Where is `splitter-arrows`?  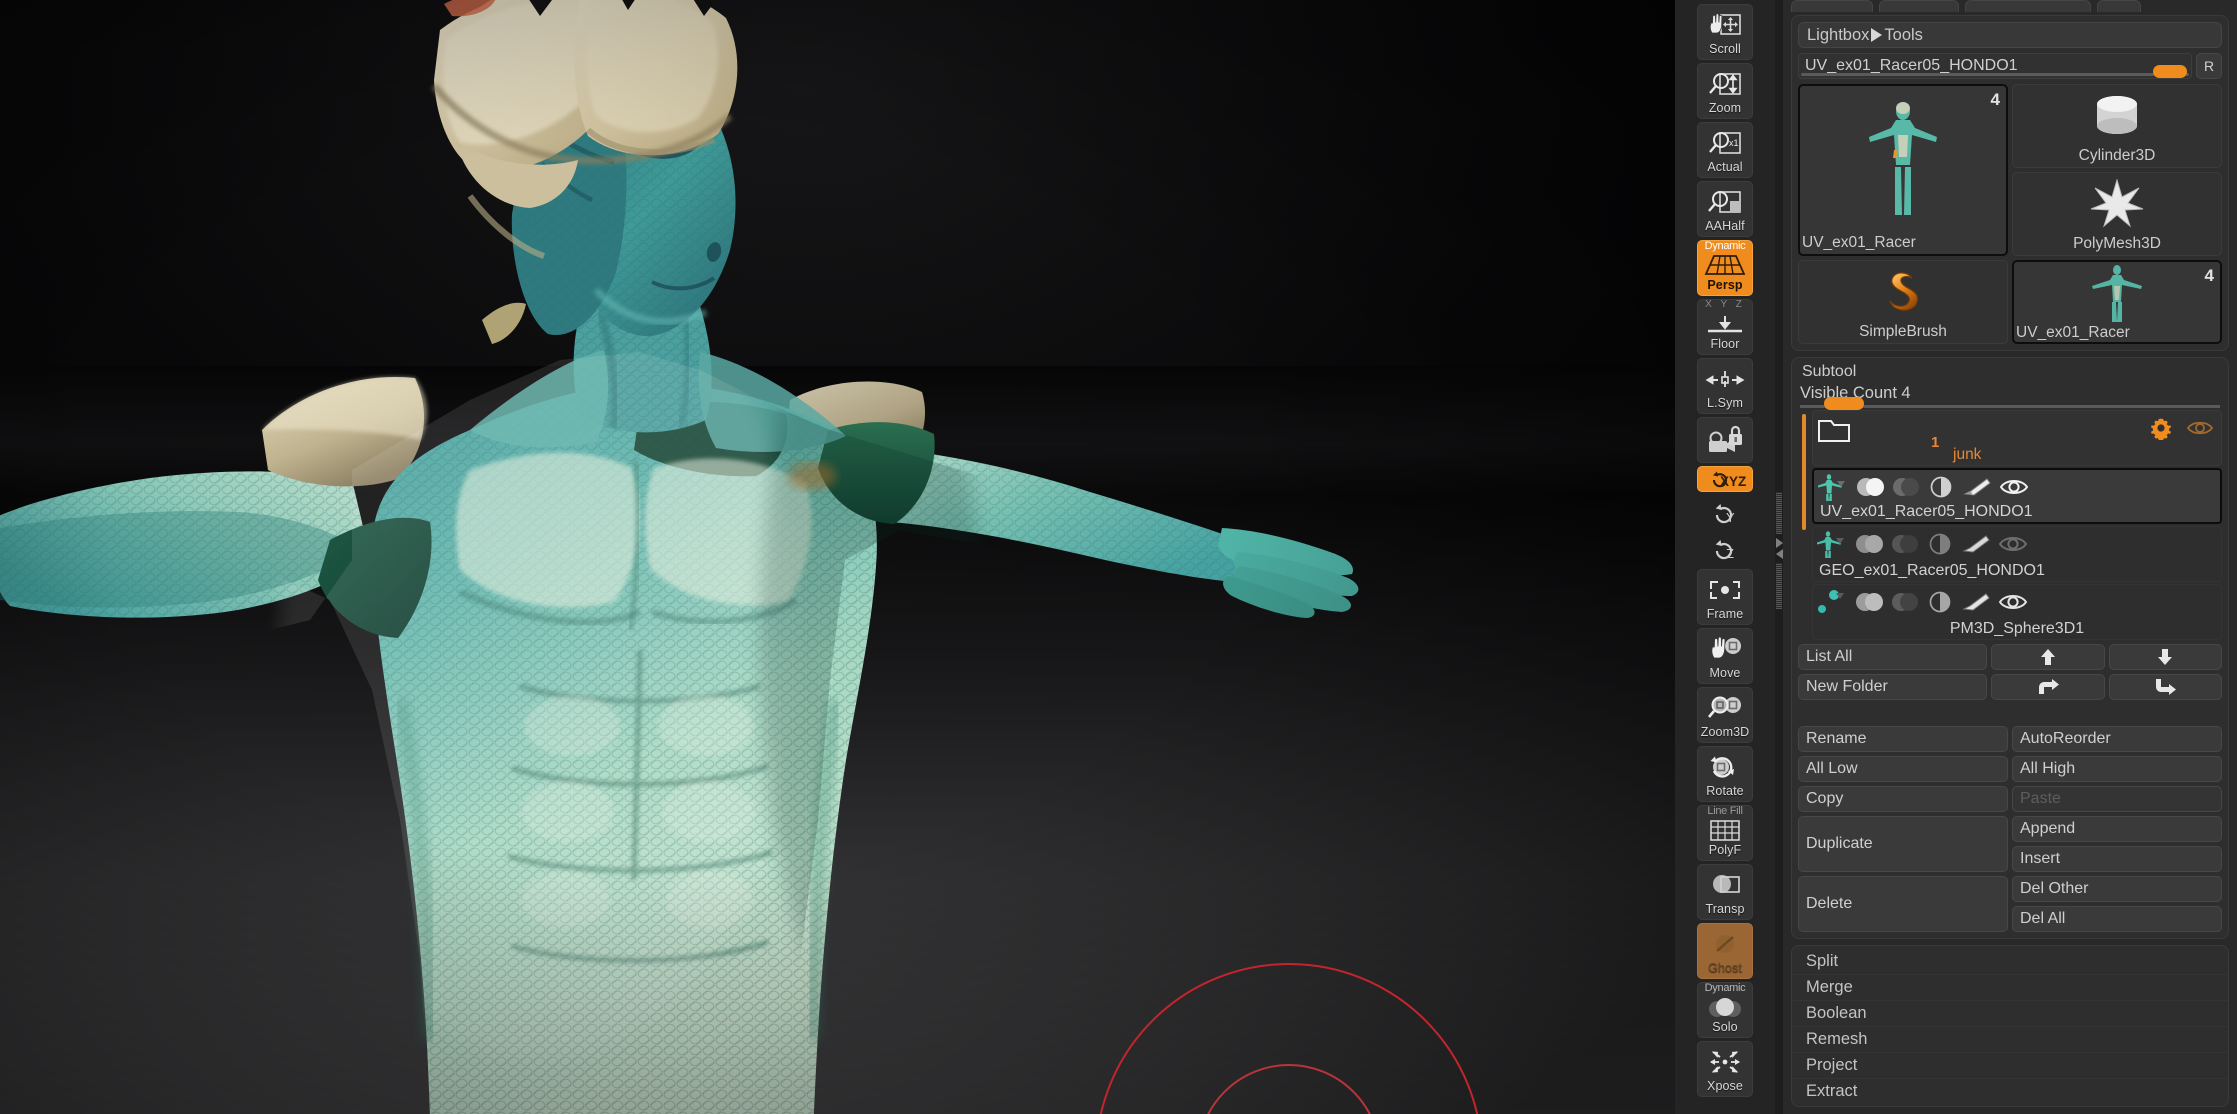
splitter-arrows is located at coordinates (1779, 548).